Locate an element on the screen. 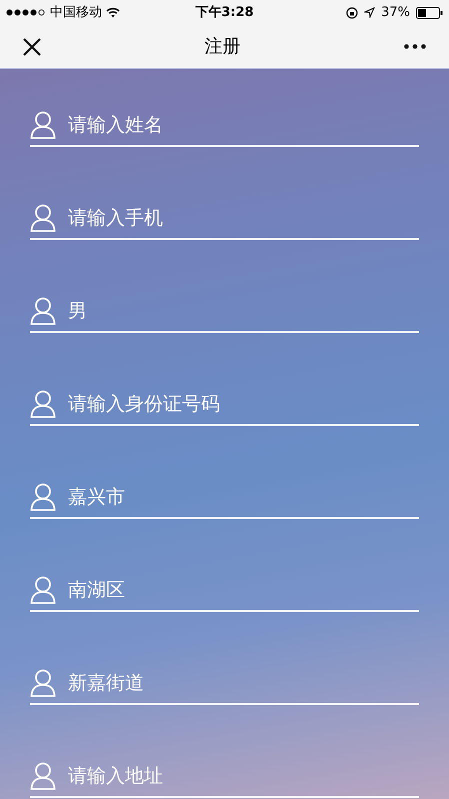 The image size is (449, 799). input-field: 请输入手机 is located at coordinates (243, 218).